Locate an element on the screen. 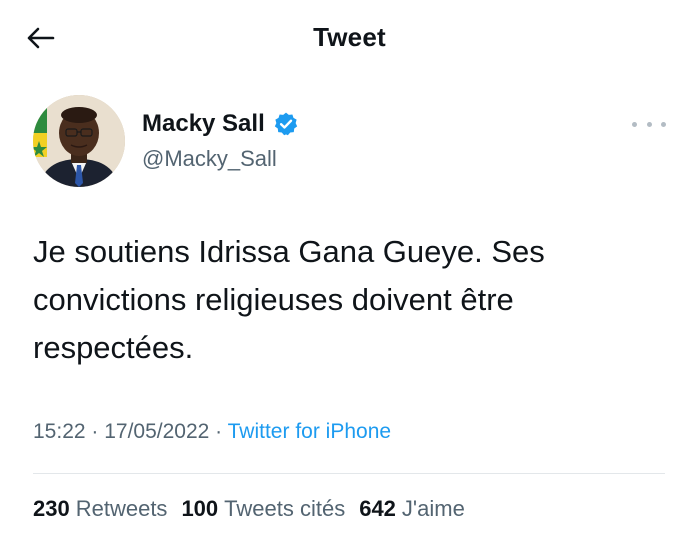 Image resolution: width=699 pixels, height=545 pixels. quotes-label: Tweets cités is located at coordinates (285, 508).